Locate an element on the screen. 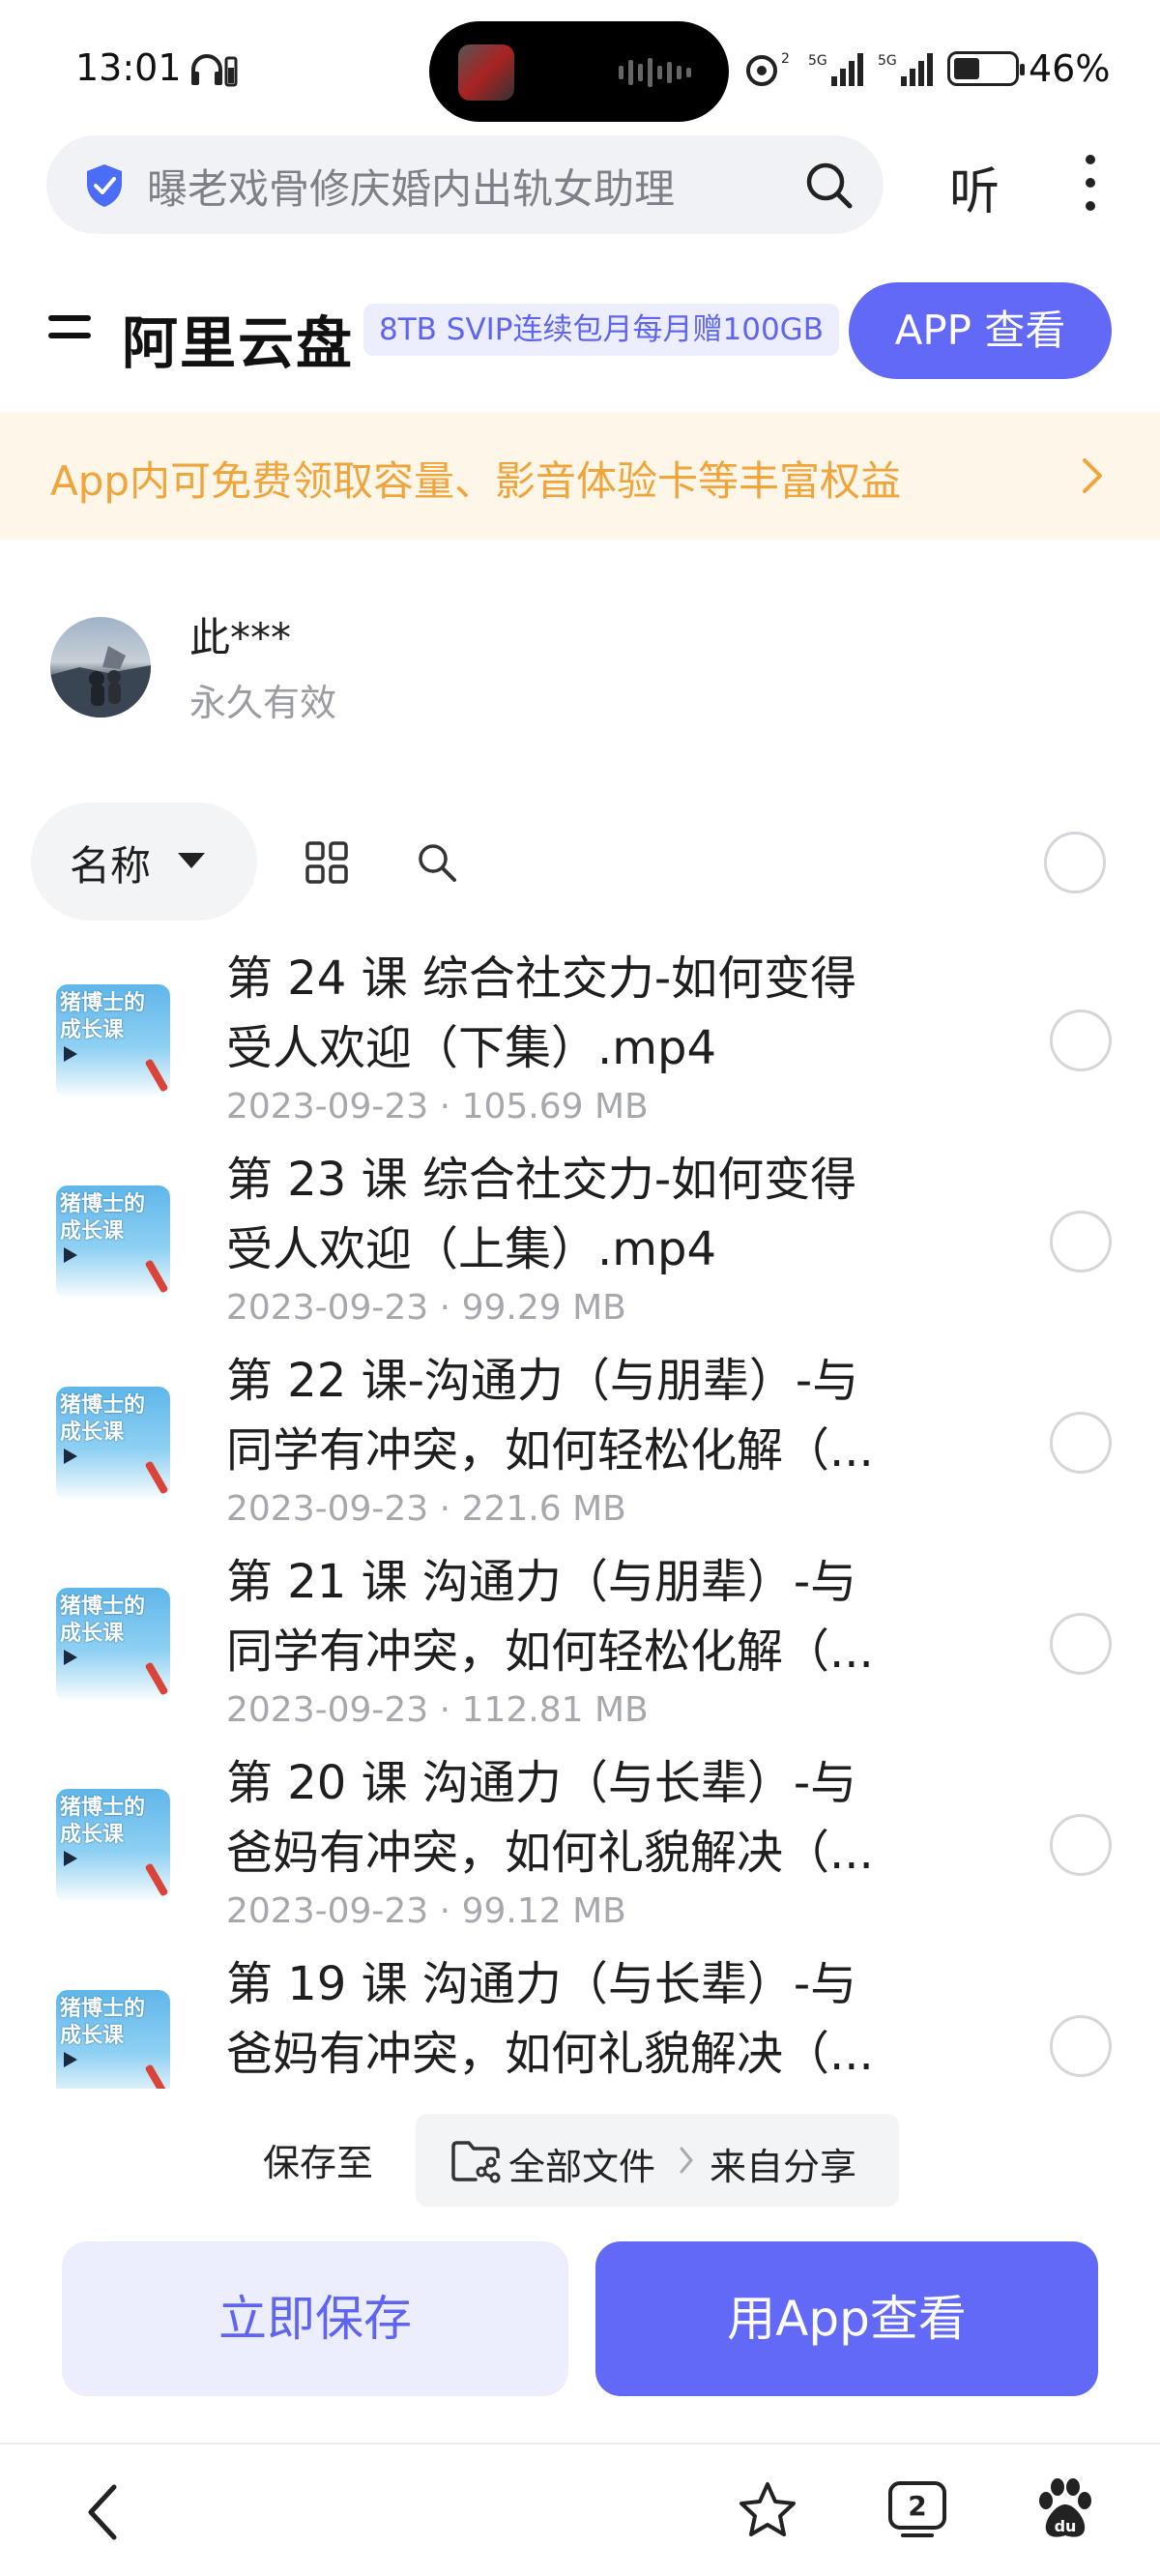 The width and height of the screenshot is (1160, 2576). browser-search-bar: 曝老戏骨修庆婚内出轨女助理 is located at coordinates (465, 184).